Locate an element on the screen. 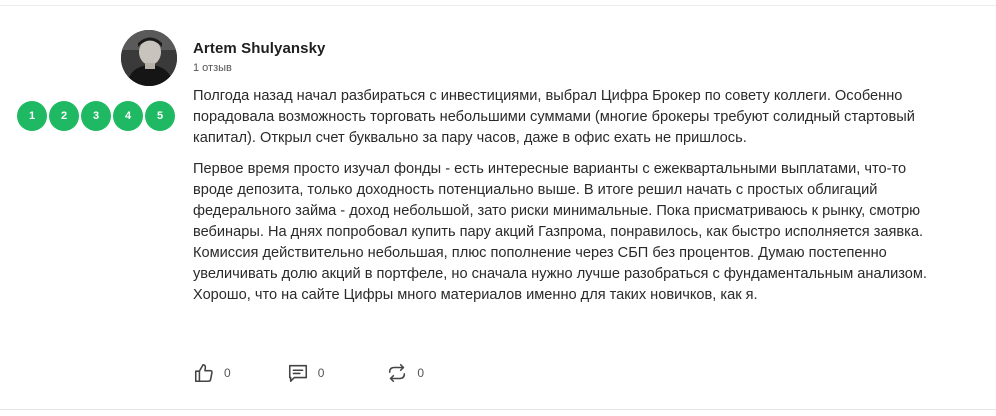 The image size is (996, 416). comment-button: 0 is located at coordinates (306, 373).